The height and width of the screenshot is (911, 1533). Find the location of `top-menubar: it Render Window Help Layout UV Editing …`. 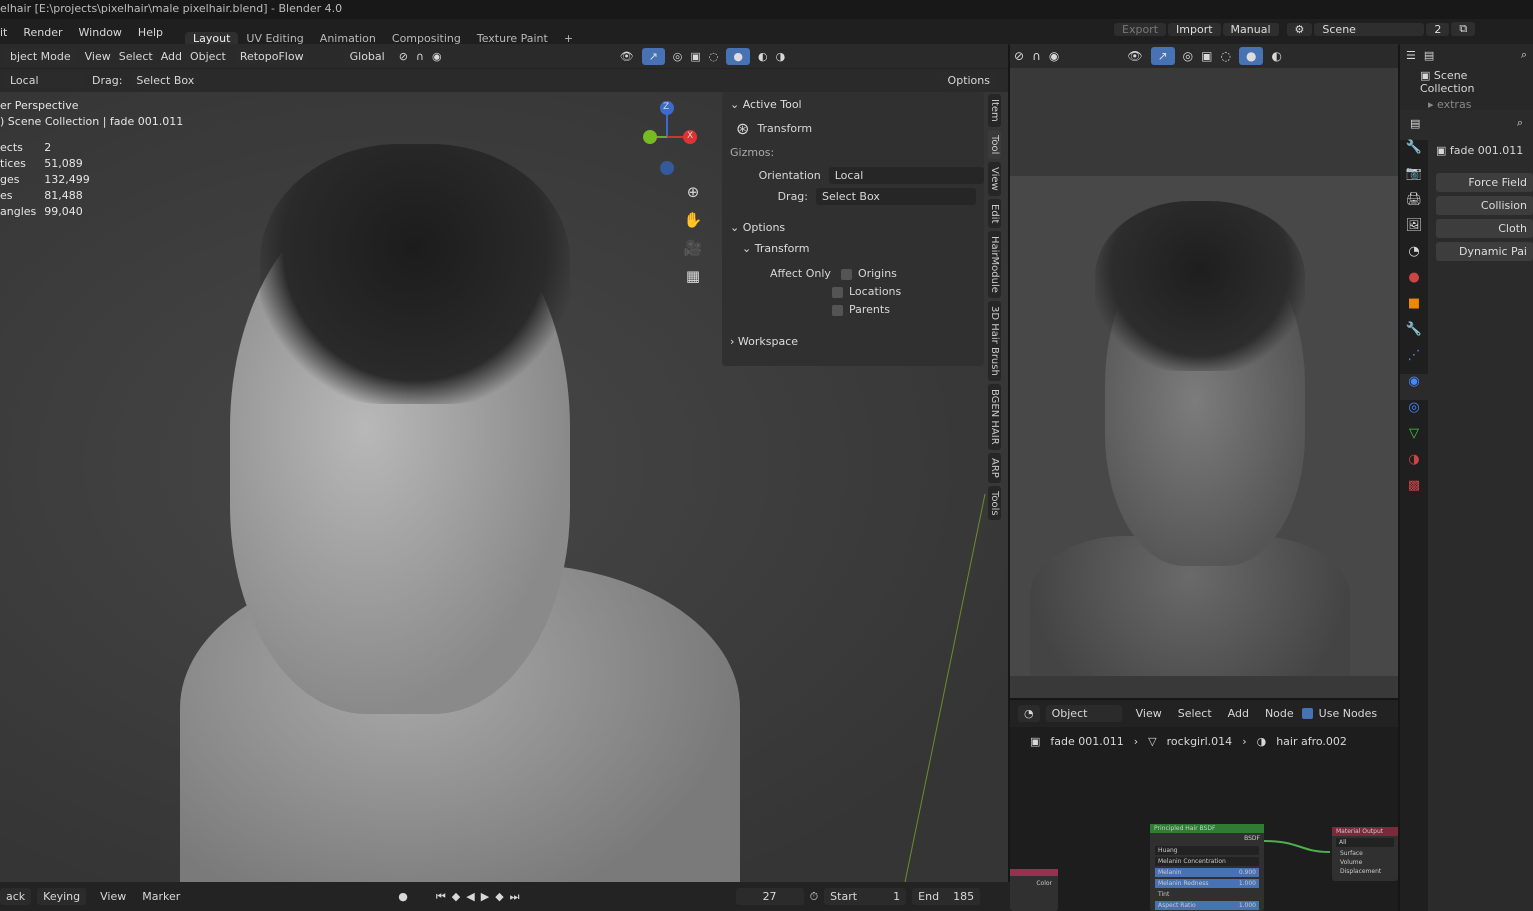

top-menubar: it Render Window Help Layout UV Editing … is located at coordinates (766, 32).